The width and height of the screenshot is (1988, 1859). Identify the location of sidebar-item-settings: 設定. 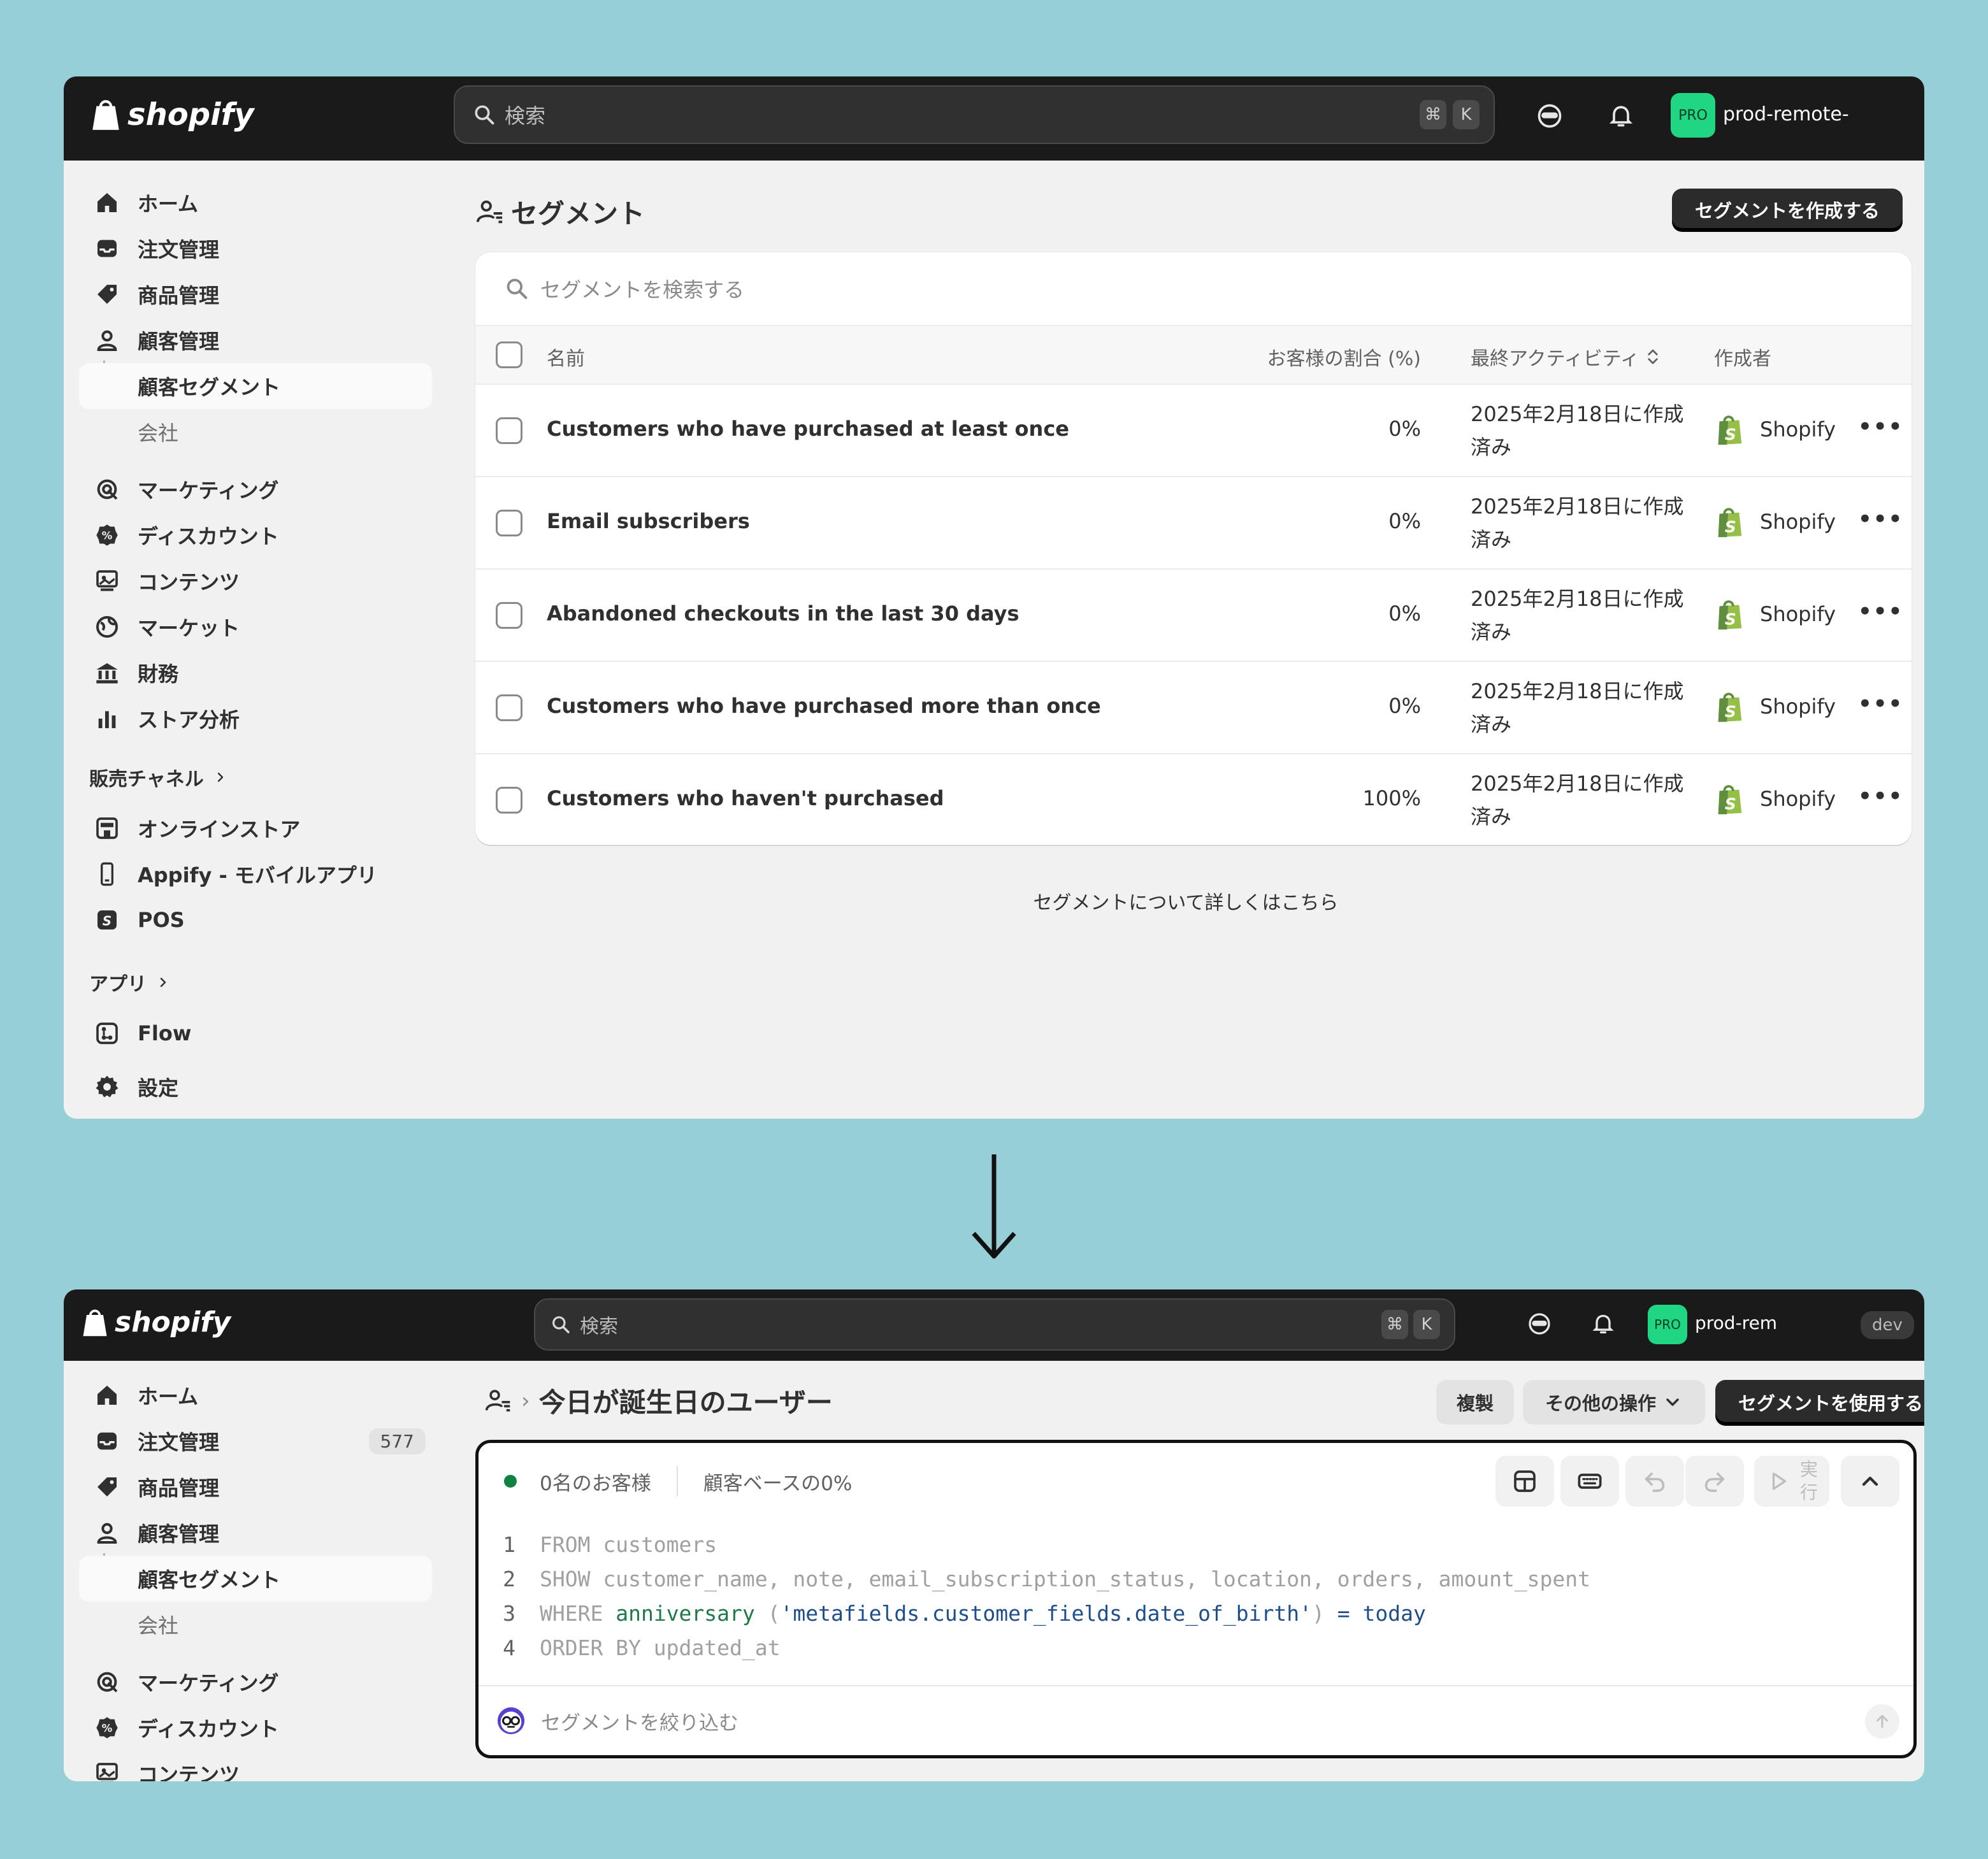
(255, 1087).